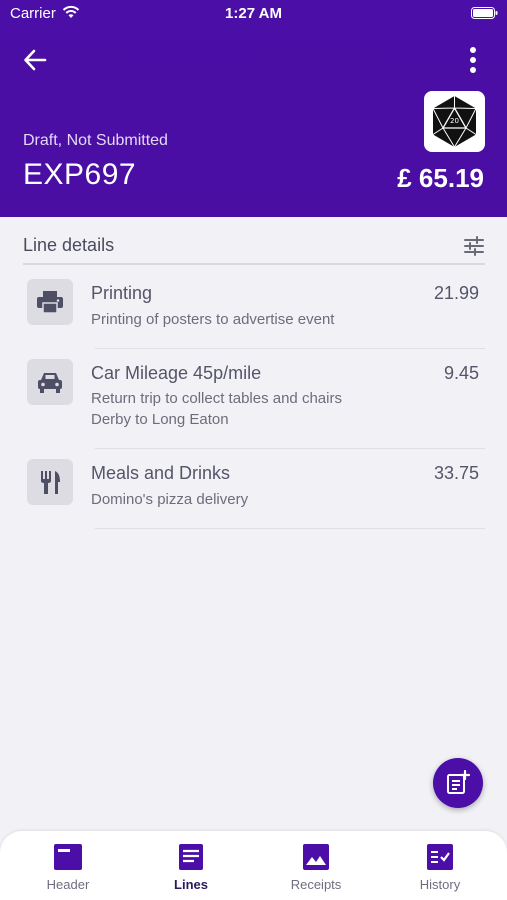  What do you see at coordinates (160, 419) in the screenshot?
I see `line-description-text: Derby to Long Eaton` at bounding box center [160, 419].